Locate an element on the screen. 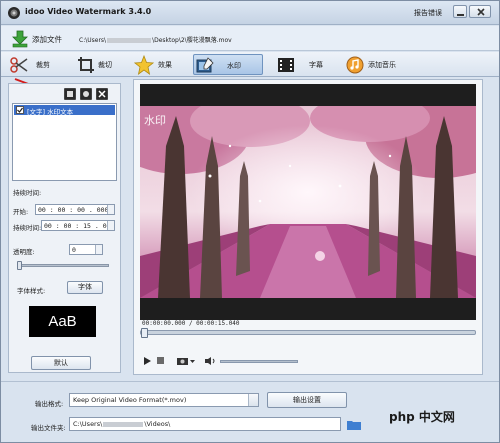 This screenshot has height=443, width=500. opacity-label: 透明度: is located at coordinates (24, 252).